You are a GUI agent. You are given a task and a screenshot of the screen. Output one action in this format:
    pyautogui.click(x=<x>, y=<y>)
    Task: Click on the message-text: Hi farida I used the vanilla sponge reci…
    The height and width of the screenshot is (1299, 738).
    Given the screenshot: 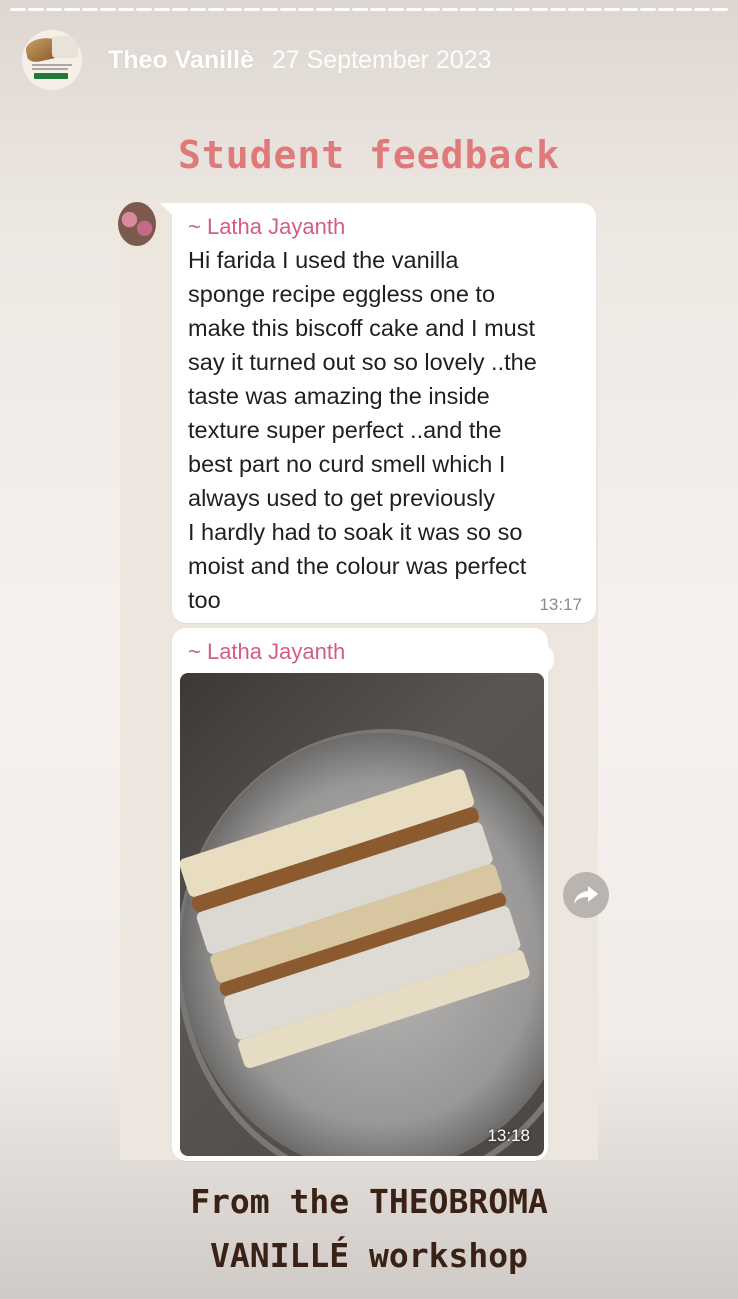 What is the action you would take?
    pyautogui.click(x=362, y=430)
    